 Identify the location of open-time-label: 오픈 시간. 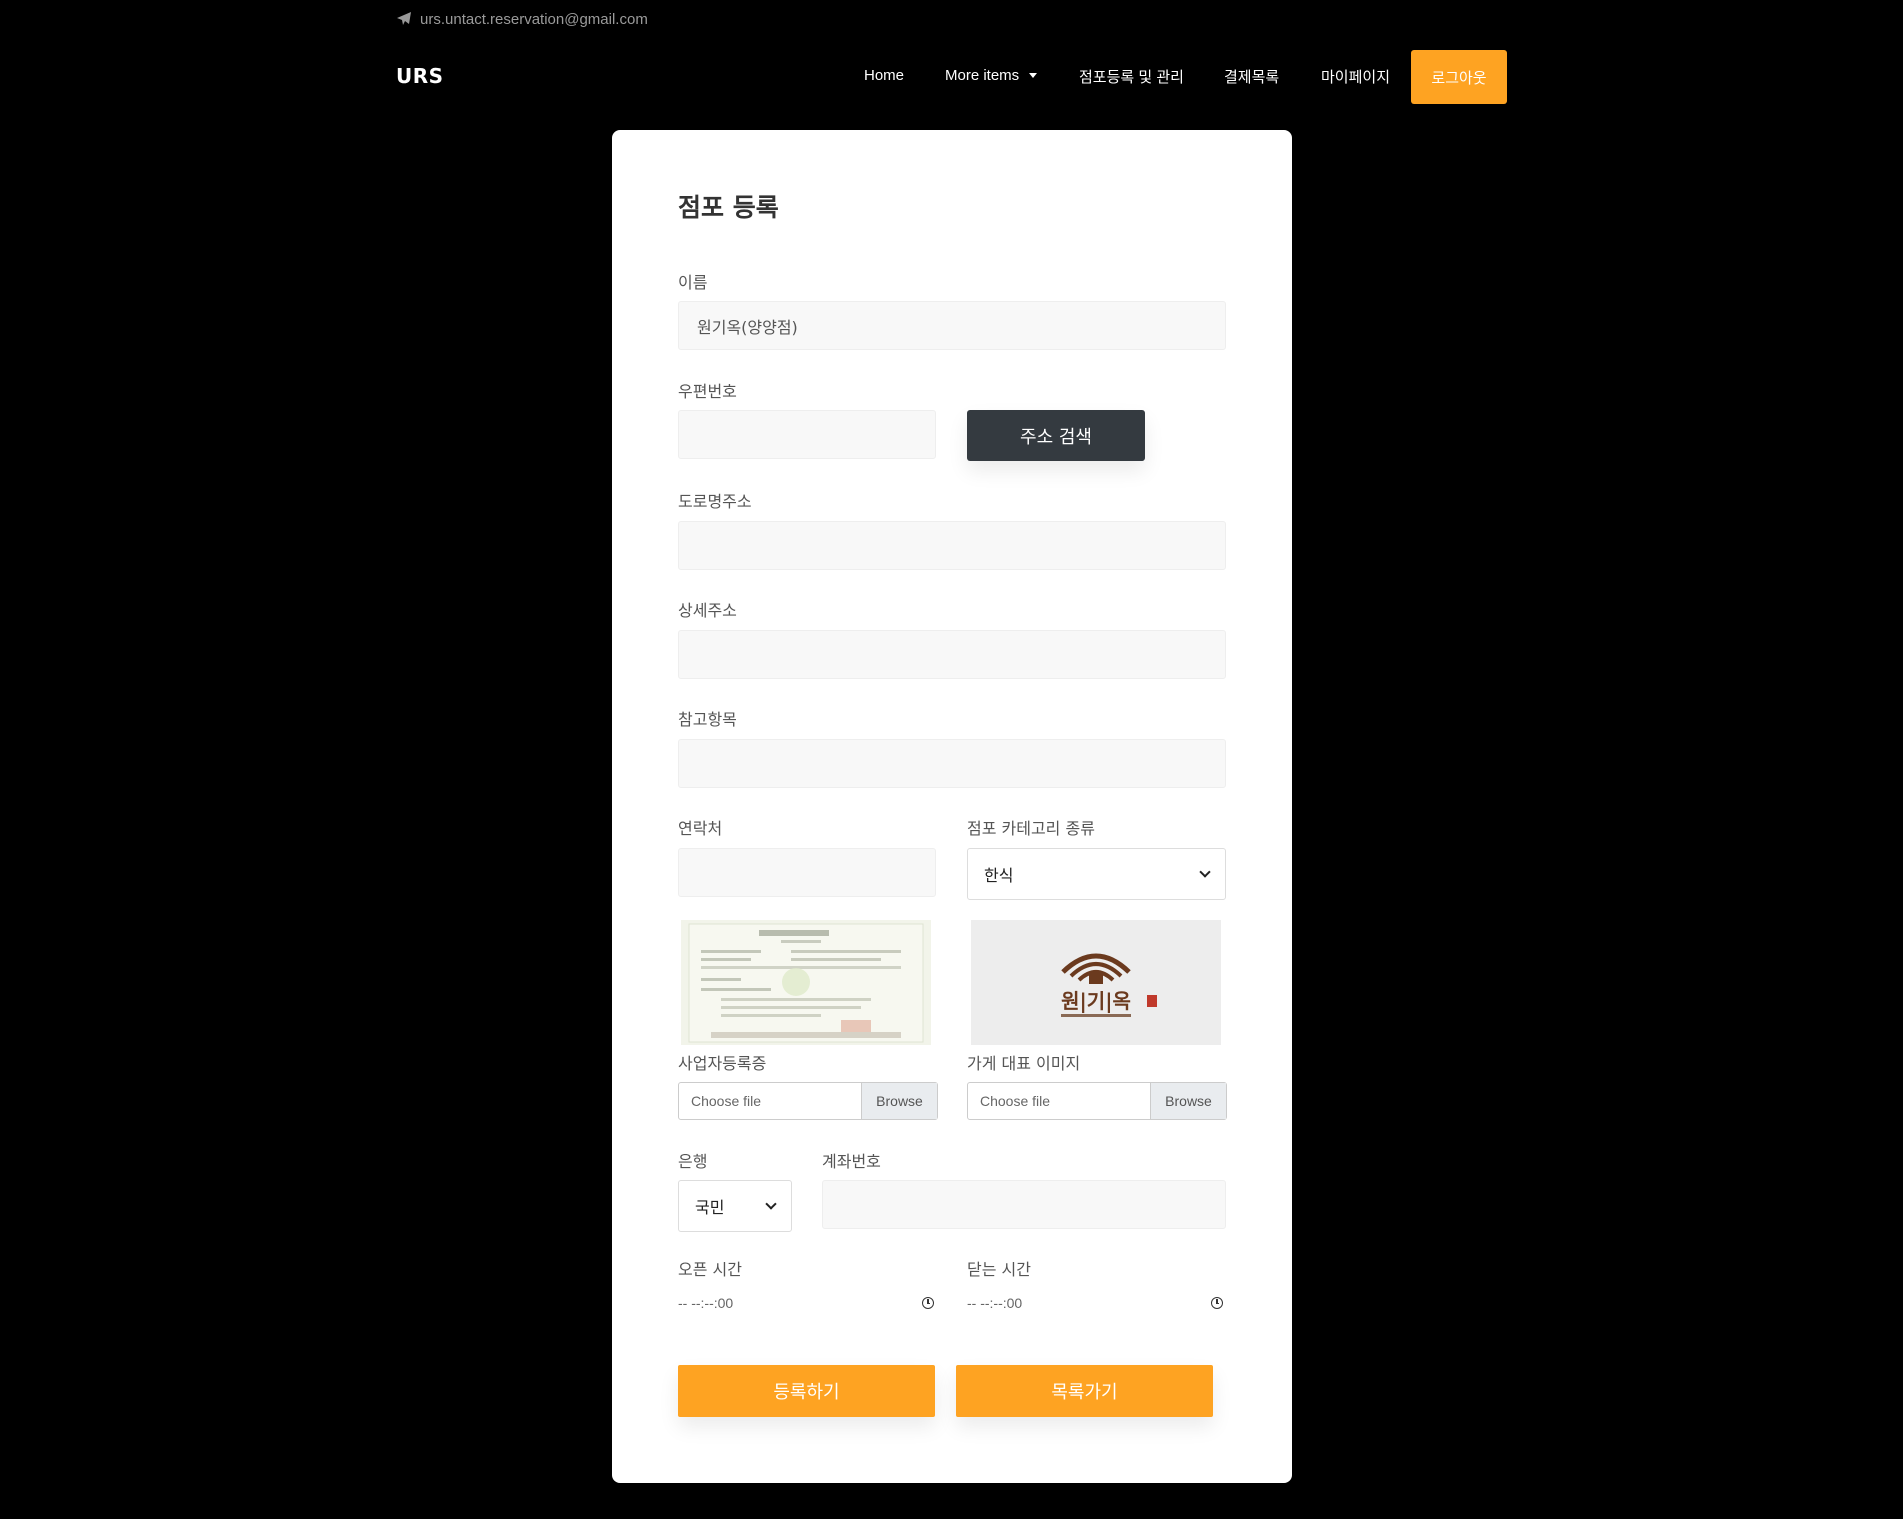
(710, 1269).